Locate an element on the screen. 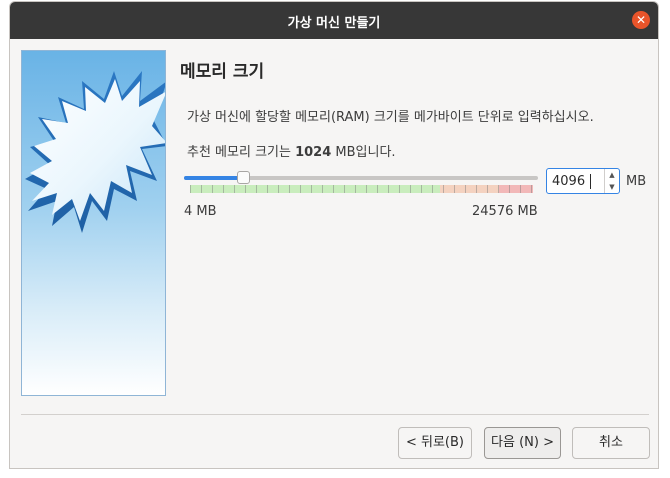  memory-slider-fill is located at coordinates (213, 178).